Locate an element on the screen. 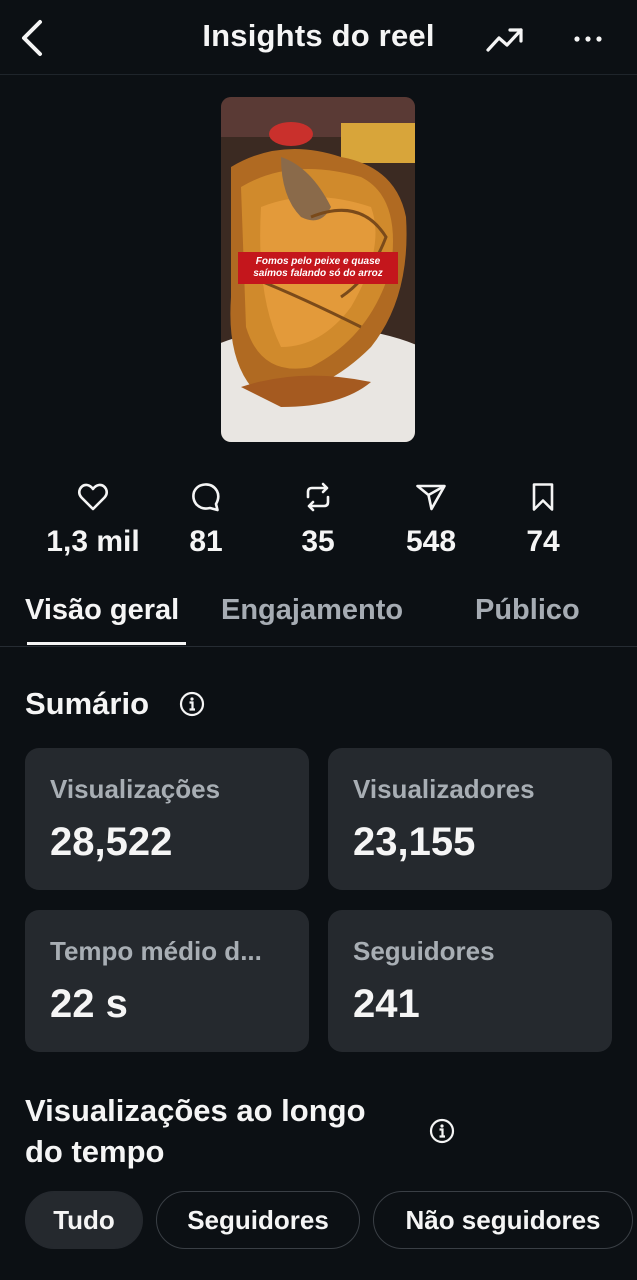 The width and height of the screenshot is (637, 1280). viewers-label: Visualizadores is located at coordinates (444, 789).